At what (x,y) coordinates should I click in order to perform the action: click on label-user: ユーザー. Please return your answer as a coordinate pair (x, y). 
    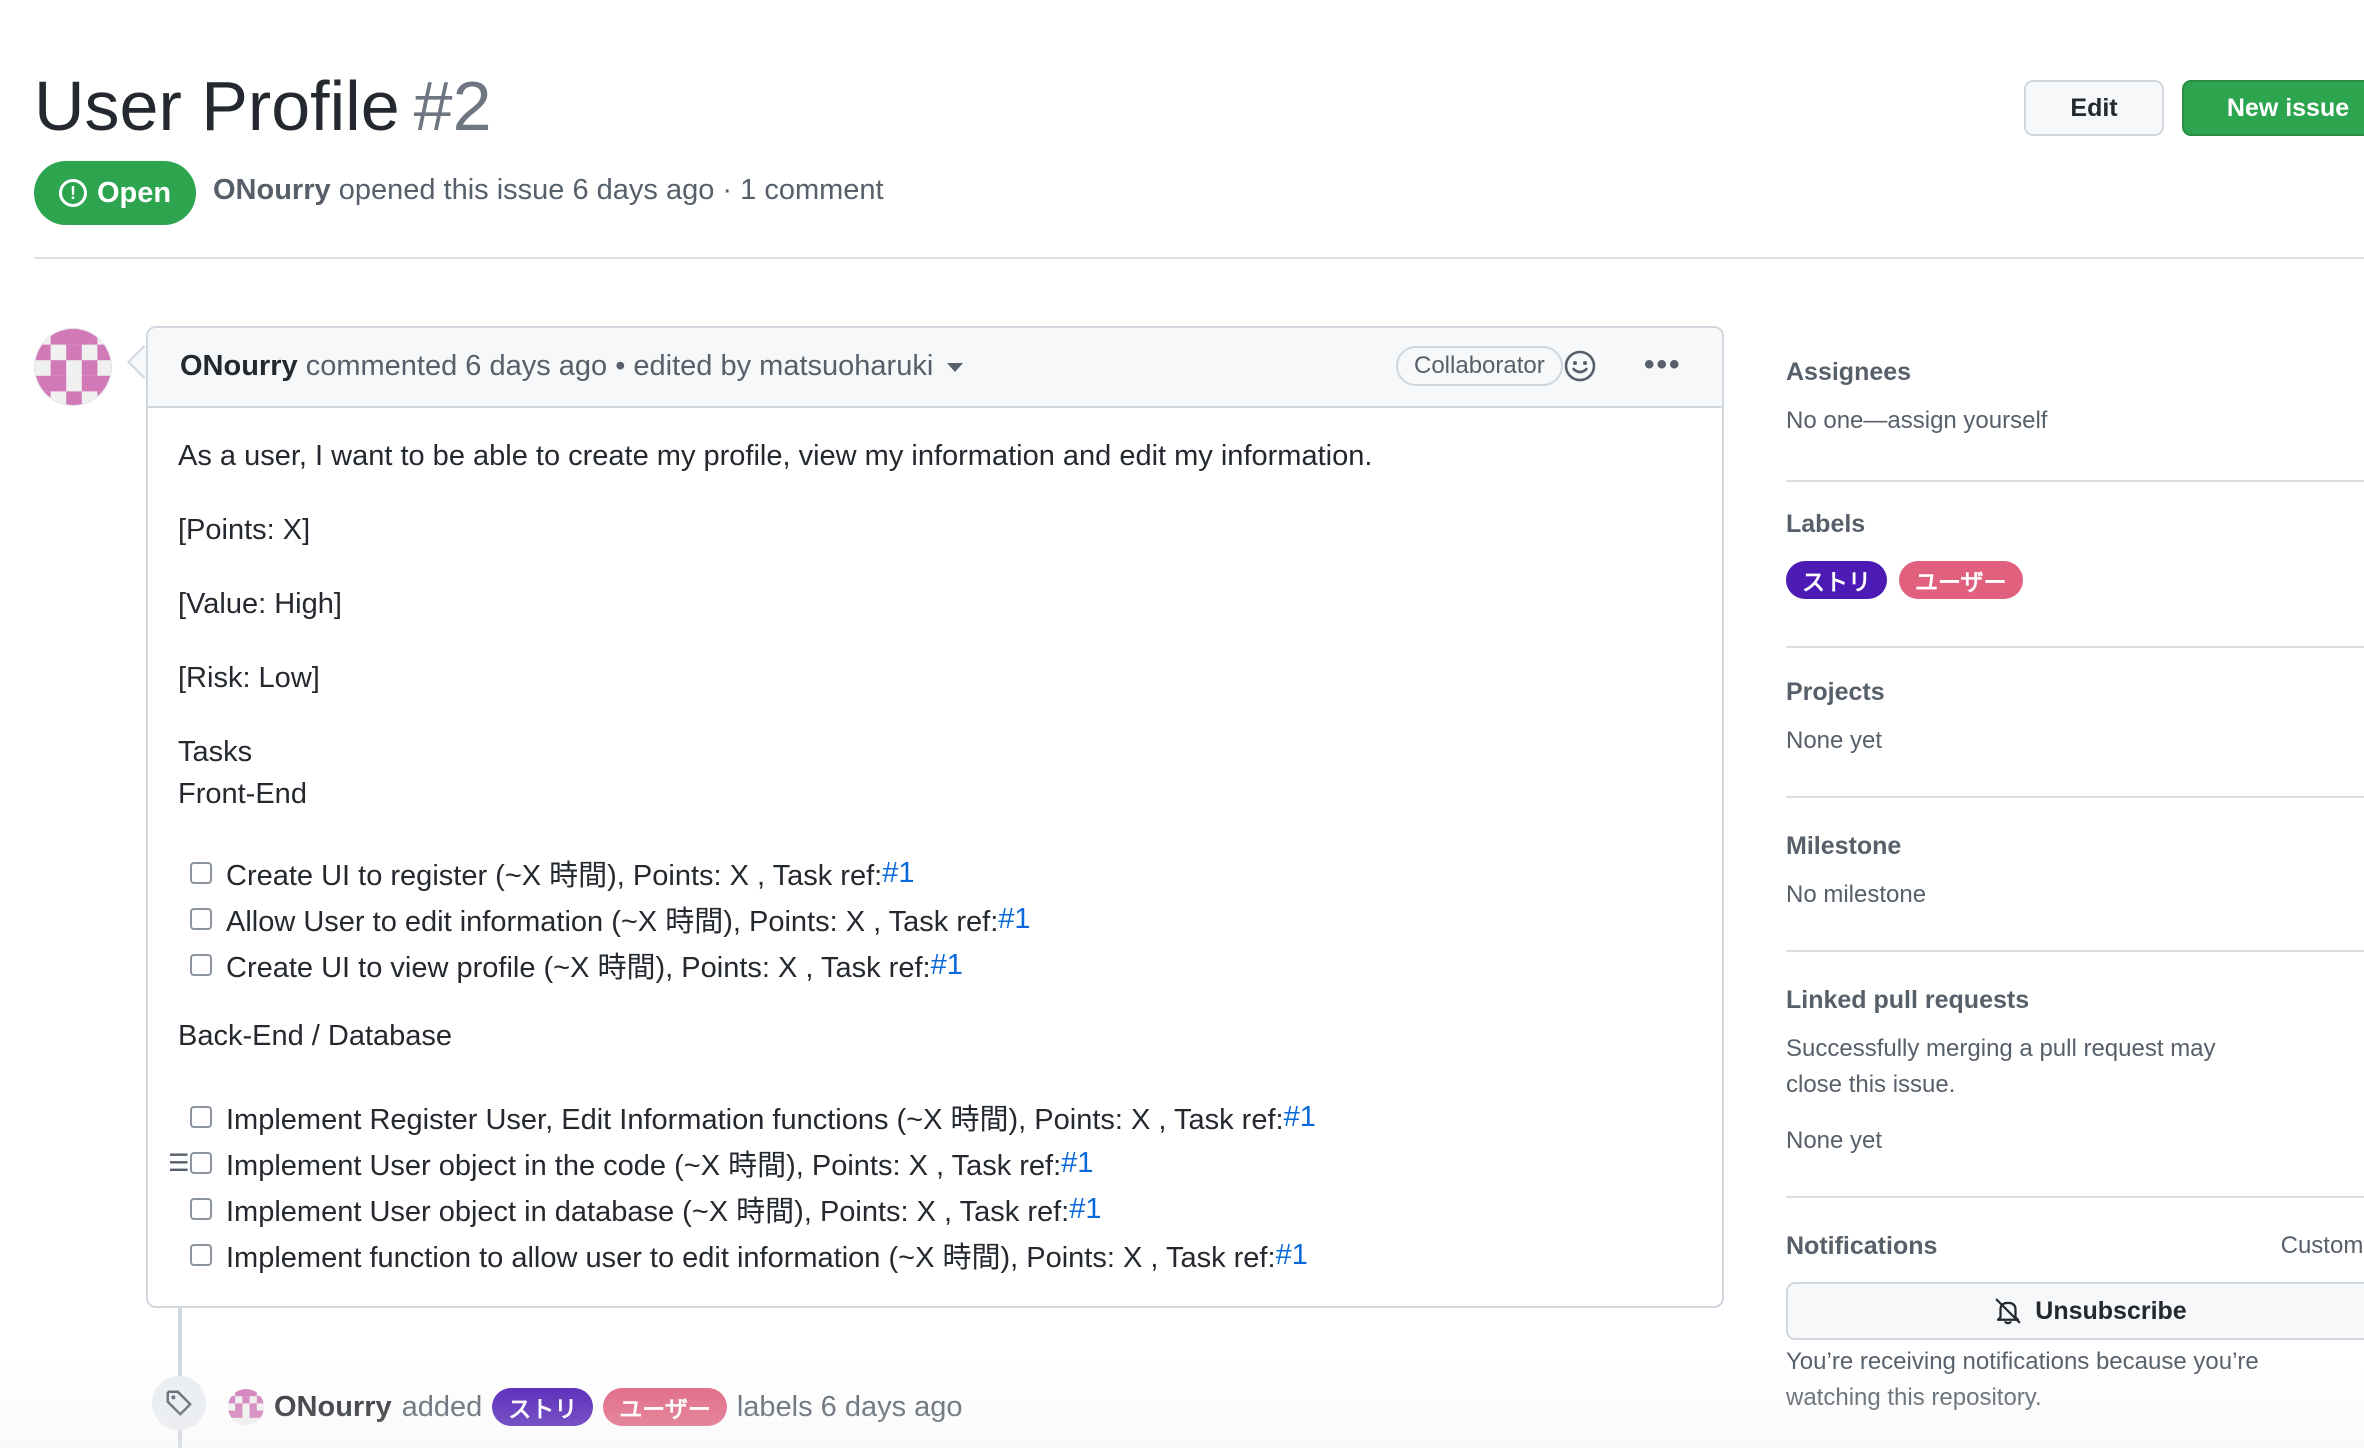
    Looking at the image, I should click on (665, 1407).